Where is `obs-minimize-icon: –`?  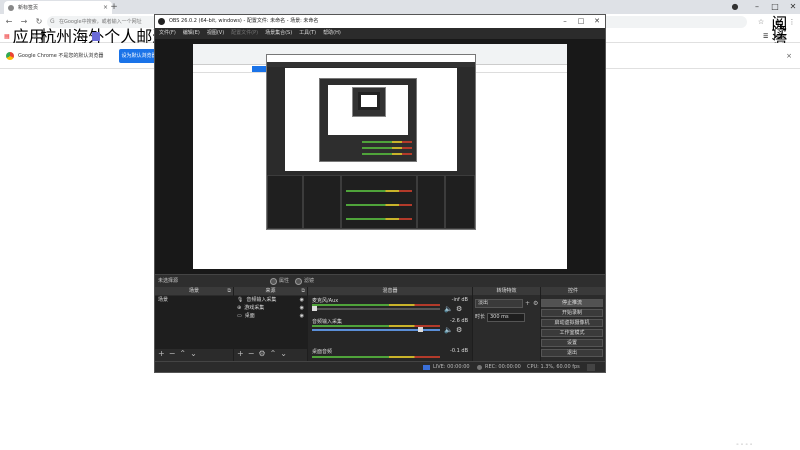
obs-minimize-icon: – is located at coordinates (565, 21).